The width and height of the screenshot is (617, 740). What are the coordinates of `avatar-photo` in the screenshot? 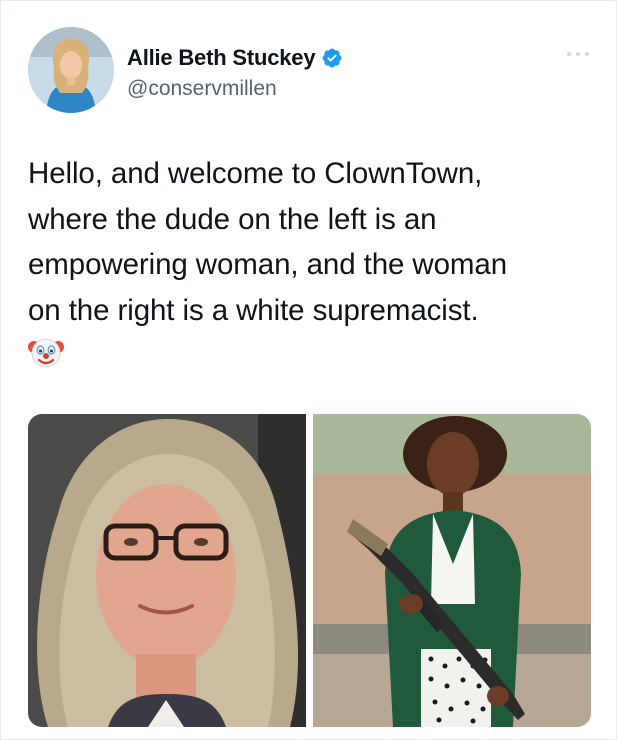 It's located at (71, 70).